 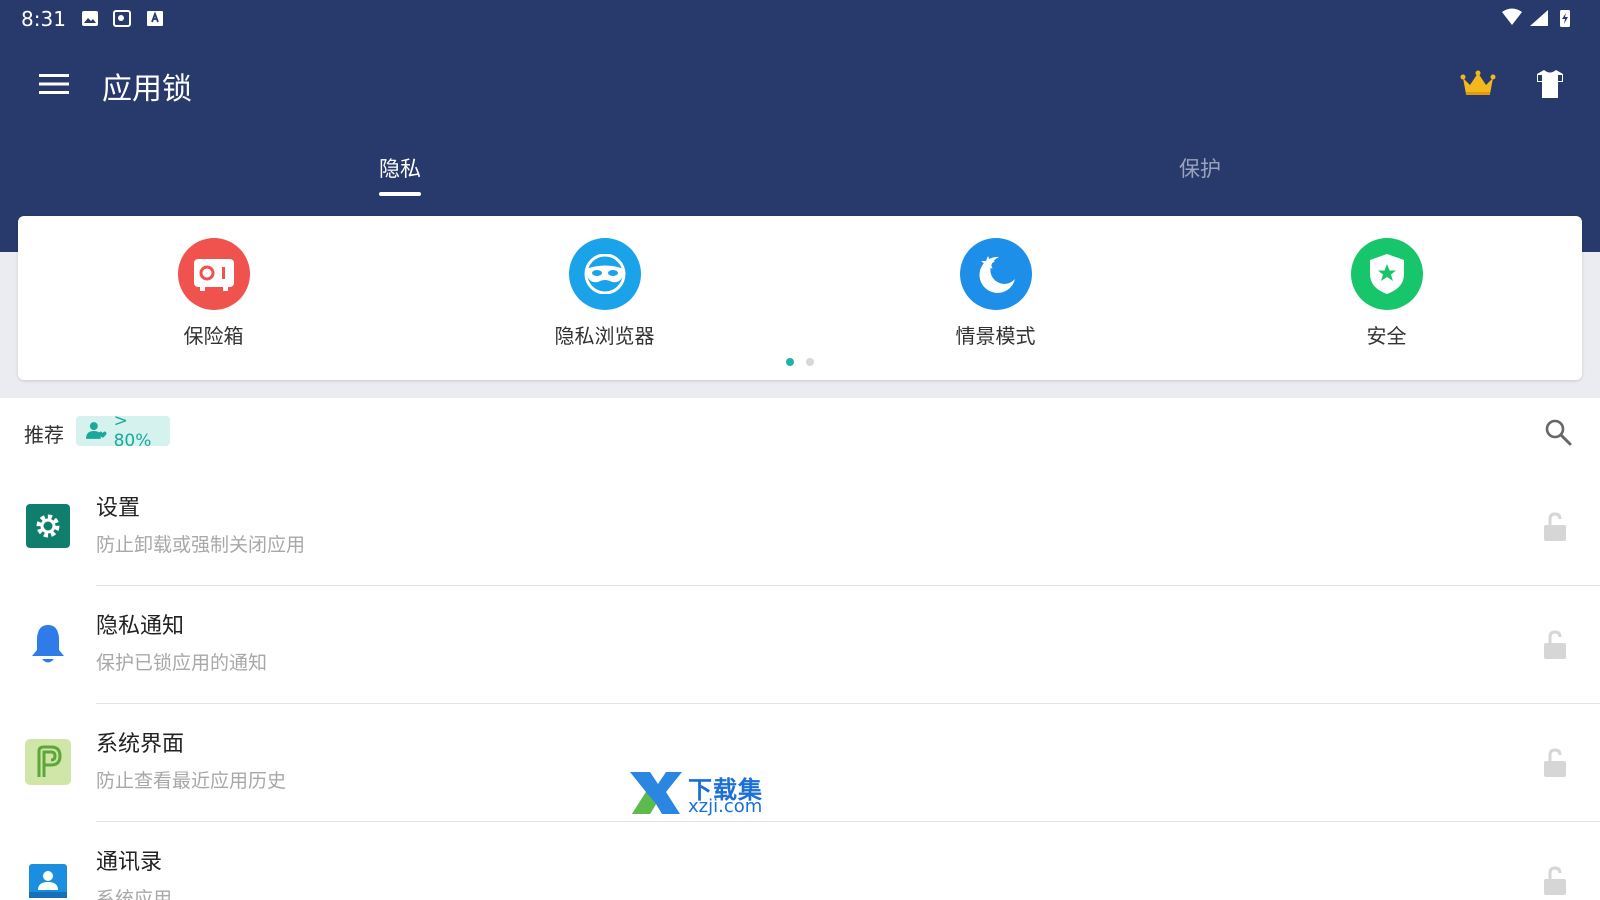 I want to click on watermark-site: xzji.com, so click(x=725, y=806).